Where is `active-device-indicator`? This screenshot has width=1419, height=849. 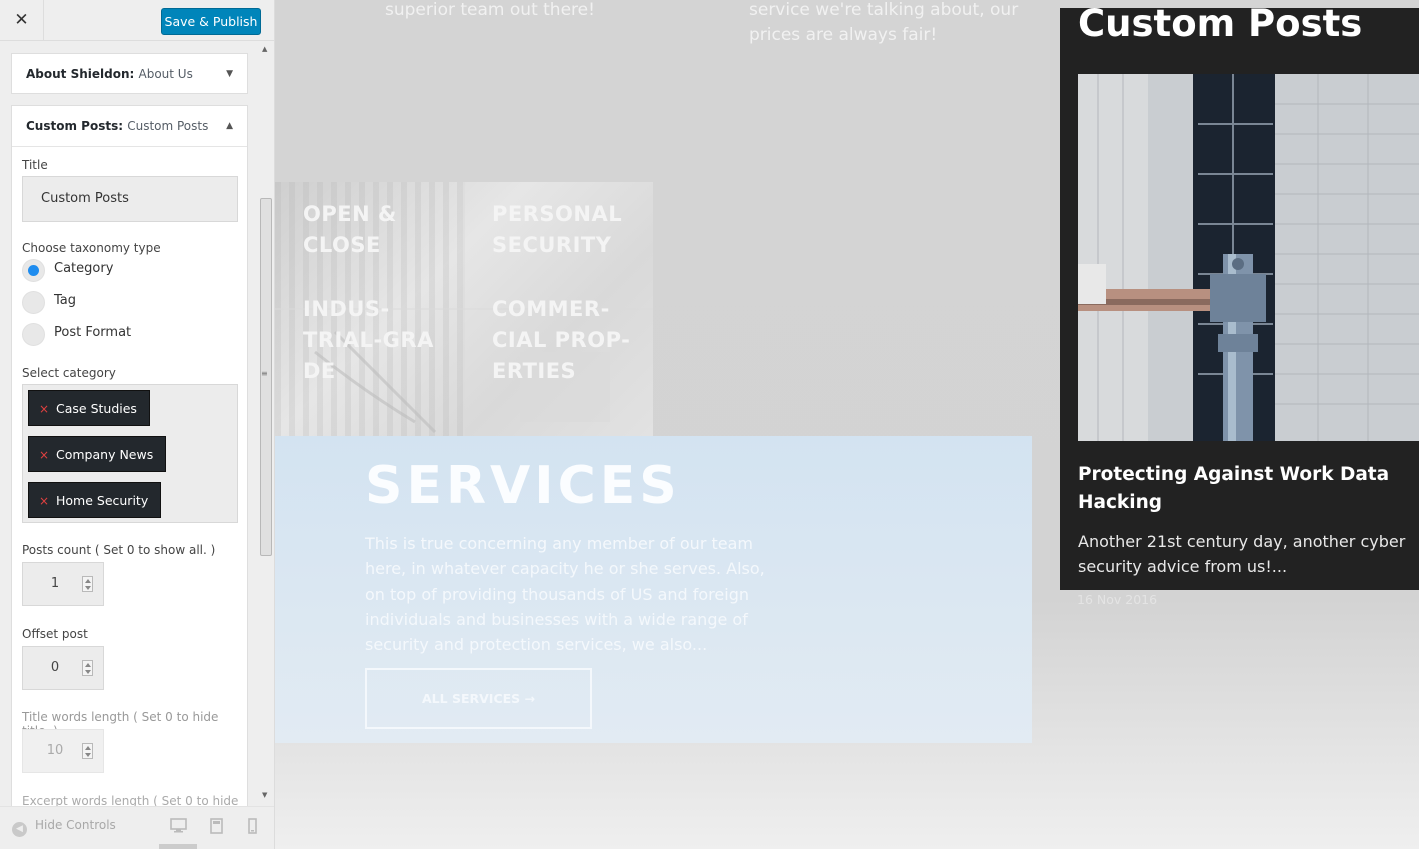
active-device-indicator is located at coordinates (178, 846).